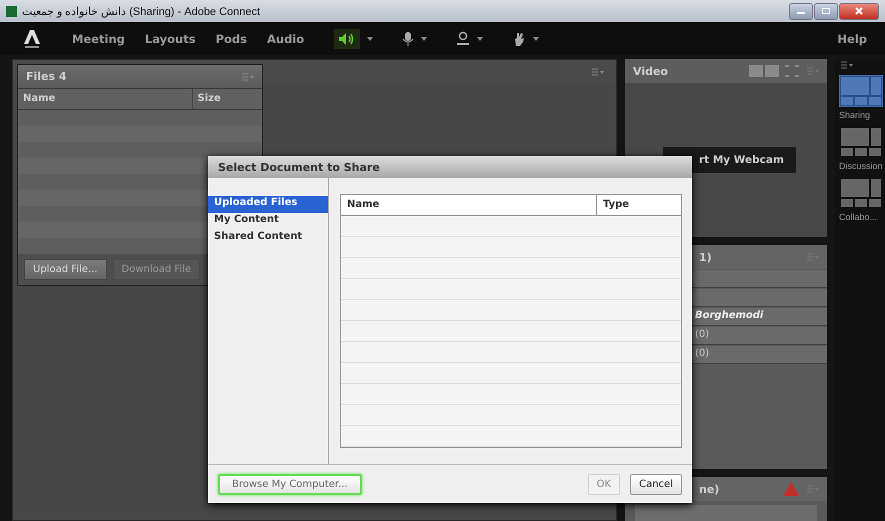 This screenshot has width=885, height=521. What do you see at coordinates (598, 72) in the screenshot?
I see `pod-menu-icon` at bounding box center [598, 72].